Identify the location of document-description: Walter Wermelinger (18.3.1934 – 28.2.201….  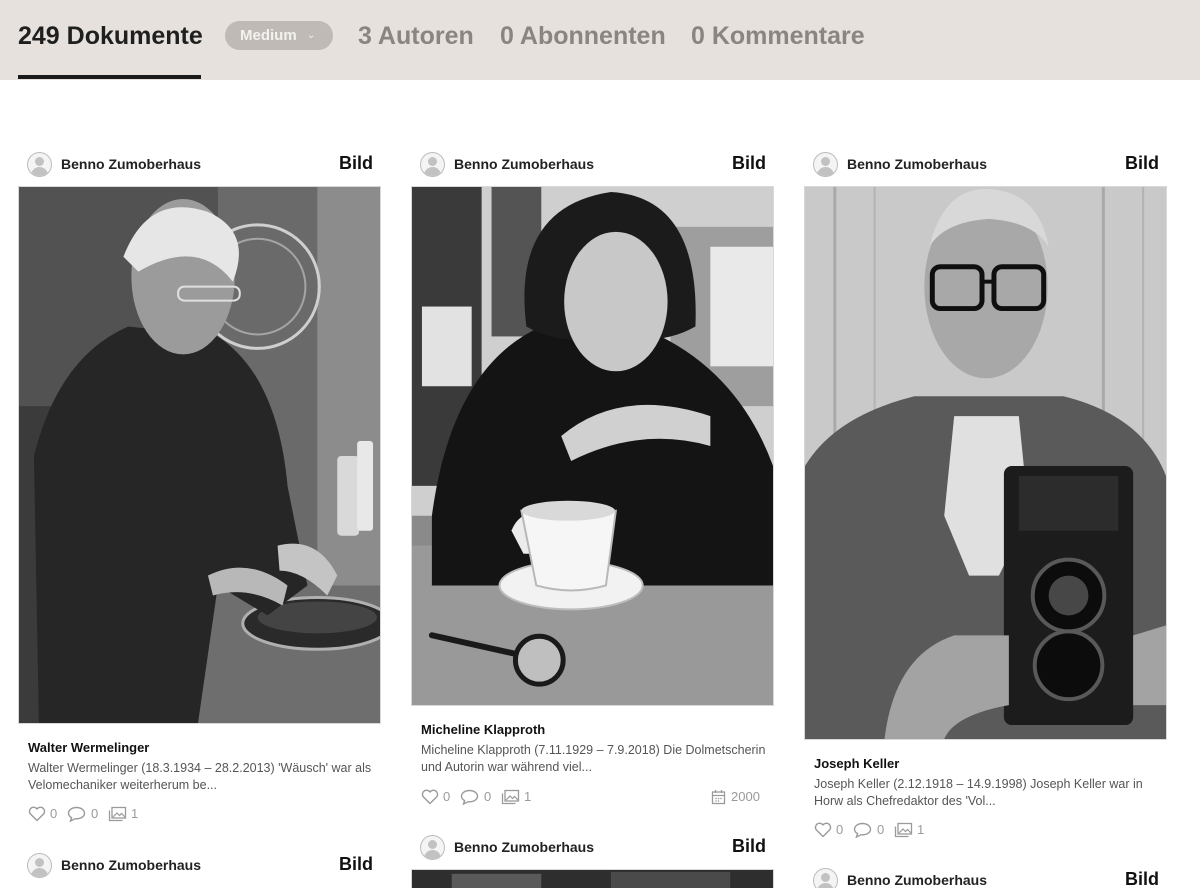
(200, 776).